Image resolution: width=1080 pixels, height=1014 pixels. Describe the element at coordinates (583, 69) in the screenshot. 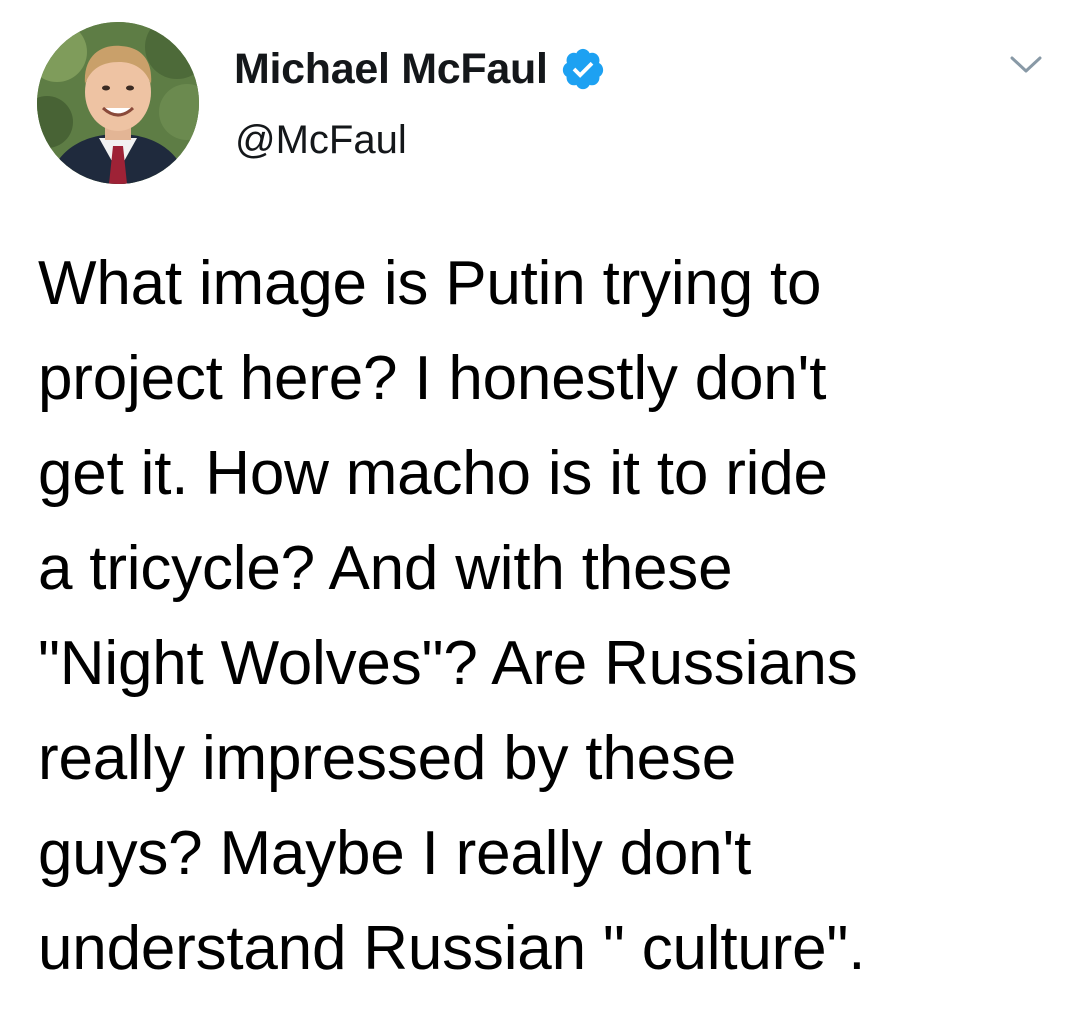

I see `verified-badge-icon` at that location.